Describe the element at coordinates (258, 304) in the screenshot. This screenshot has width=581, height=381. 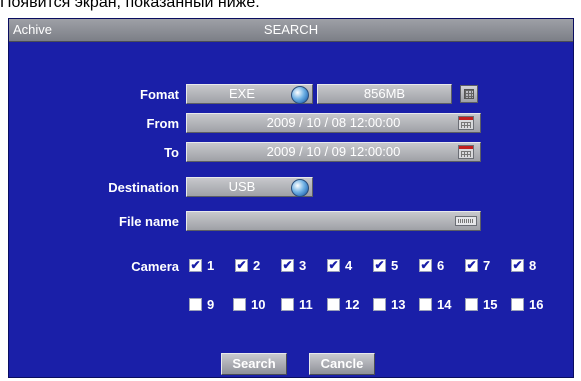
I see `camera-number-label: 10` at that location.